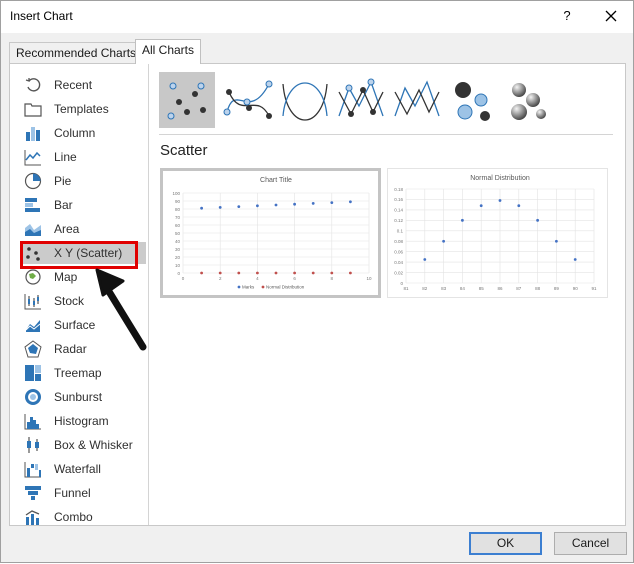 The height and width of the screenshot is (564, 634). Describe the element at coordinates (66, 277) in the screenshot. I see `sidebar-item-label: Map` at that location.